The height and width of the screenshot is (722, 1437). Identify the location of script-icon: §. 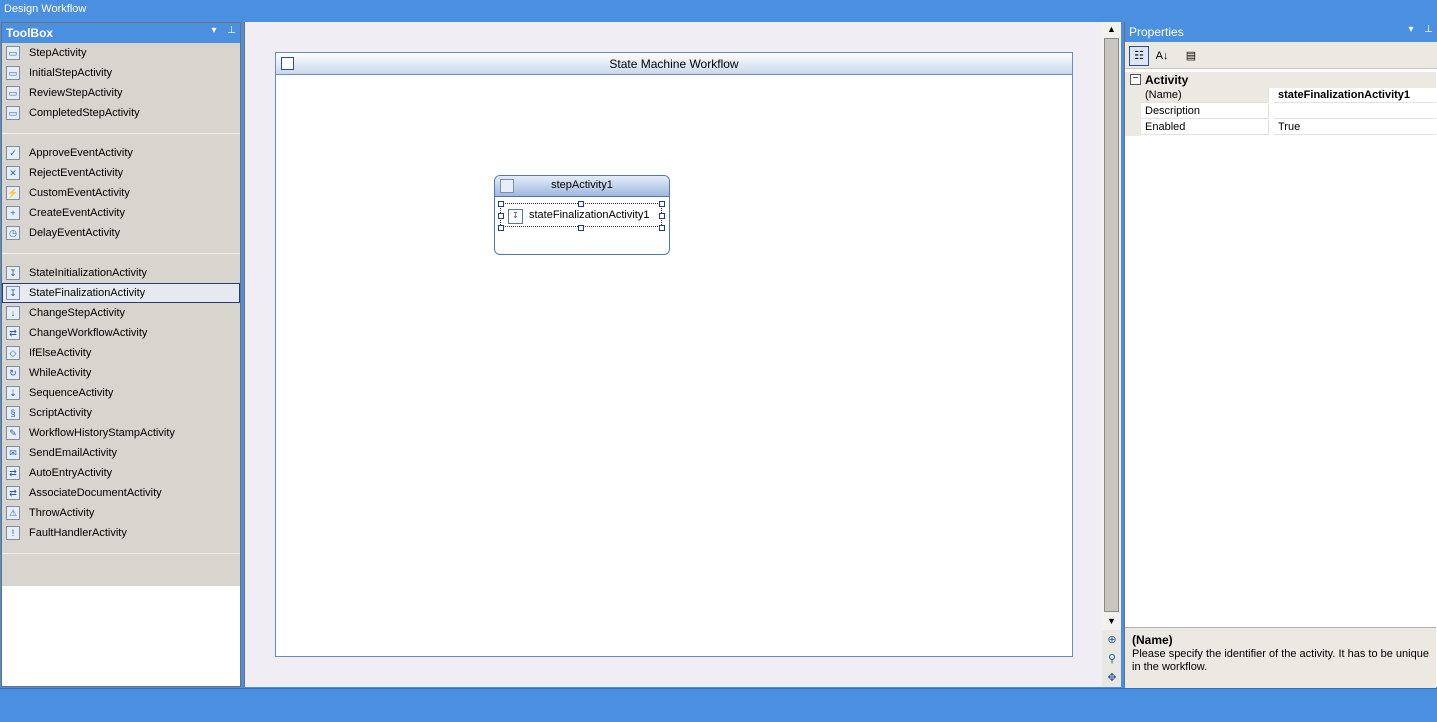
(13, 413).